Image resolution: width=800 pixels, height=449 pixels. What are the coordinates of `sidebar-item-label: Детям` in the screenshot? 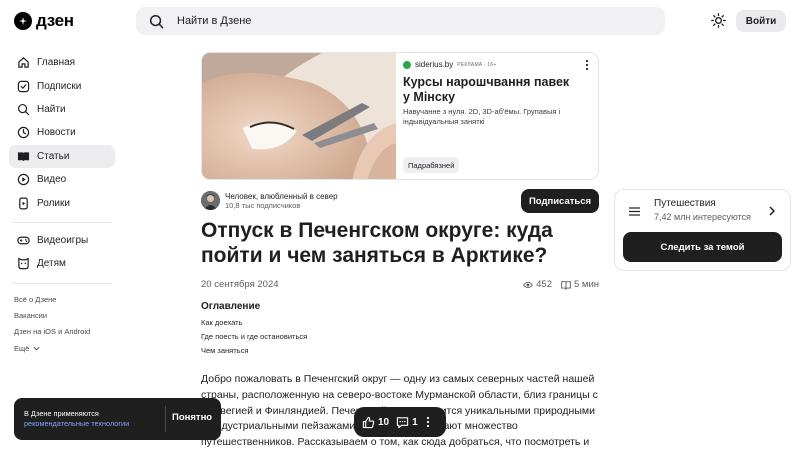 It's located at (51, 264).